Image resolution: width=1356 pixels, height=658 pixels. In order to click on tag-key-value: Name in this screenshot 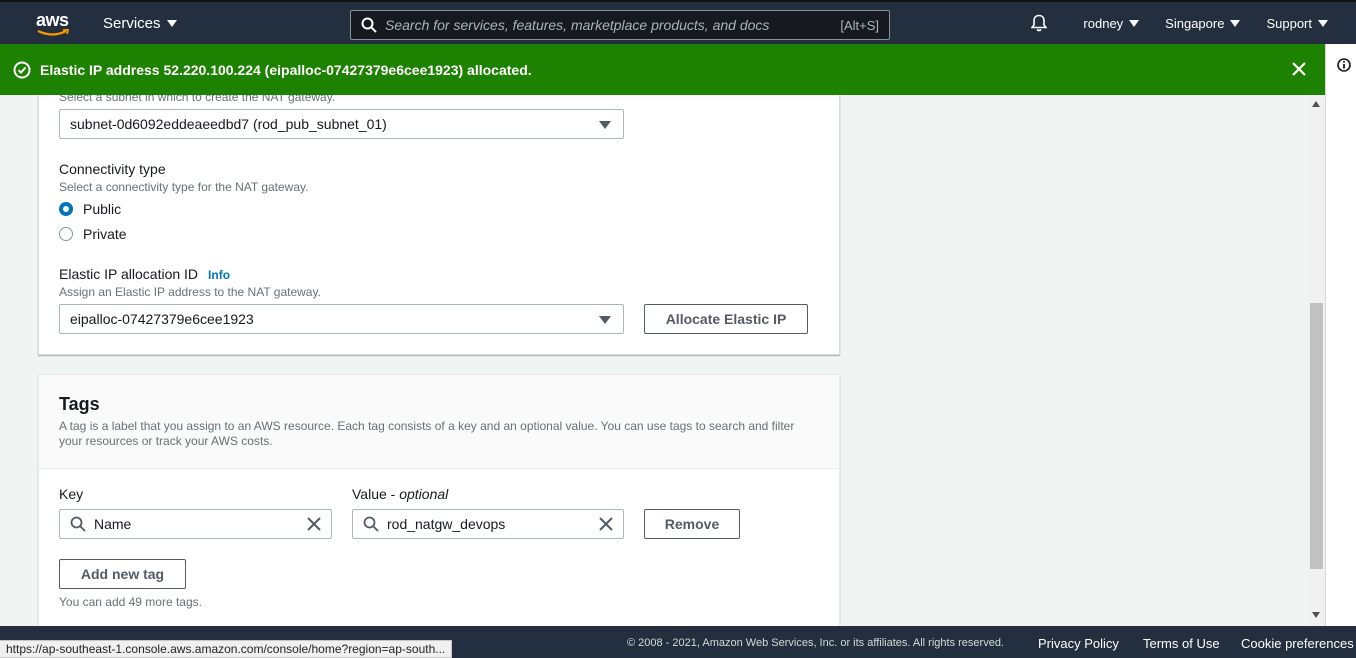, I will do `click(113, 524)`.